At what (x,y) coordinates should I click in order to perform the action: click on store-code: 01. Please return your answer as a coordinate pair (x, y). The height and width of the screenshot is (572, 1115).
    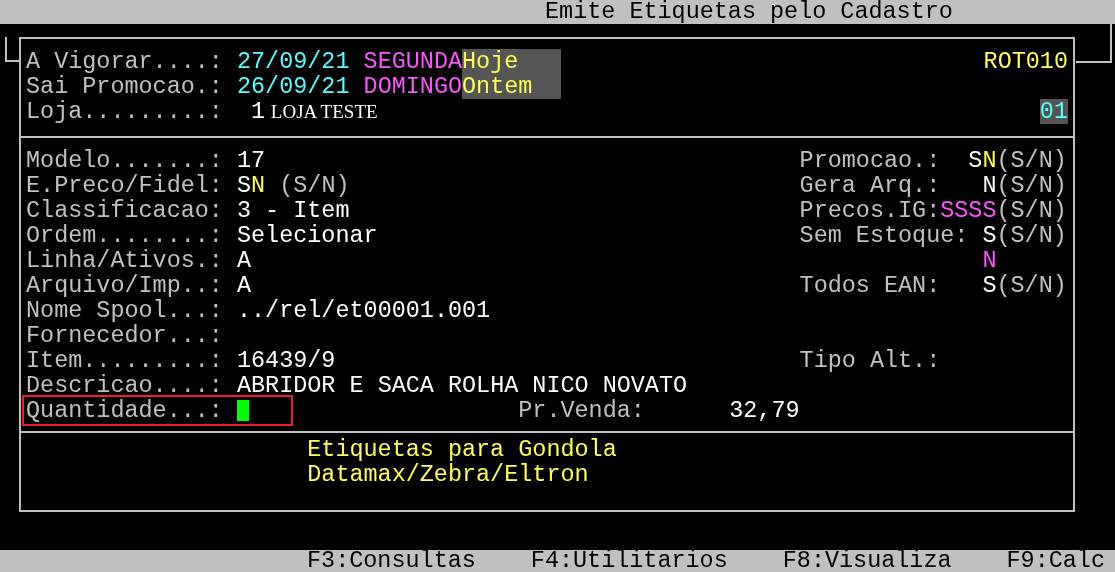
    Looking at the image, I should click on (1053, 111).